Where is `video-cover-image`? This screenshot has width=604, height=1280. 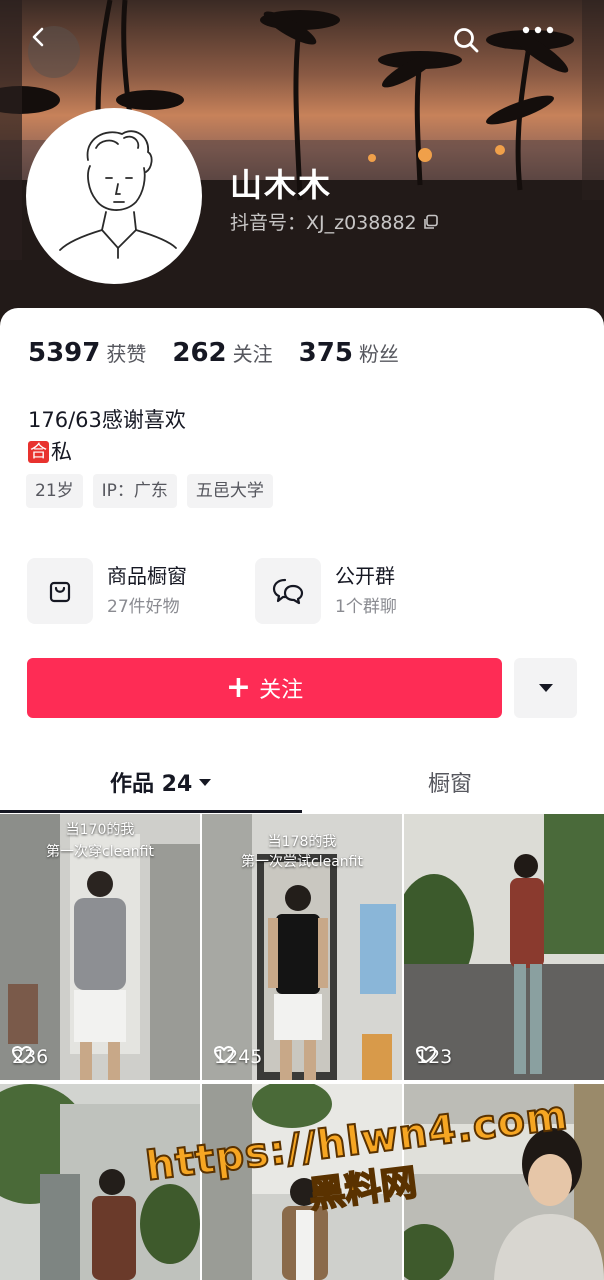
video-cover-image is located at coordinates (504, 947).